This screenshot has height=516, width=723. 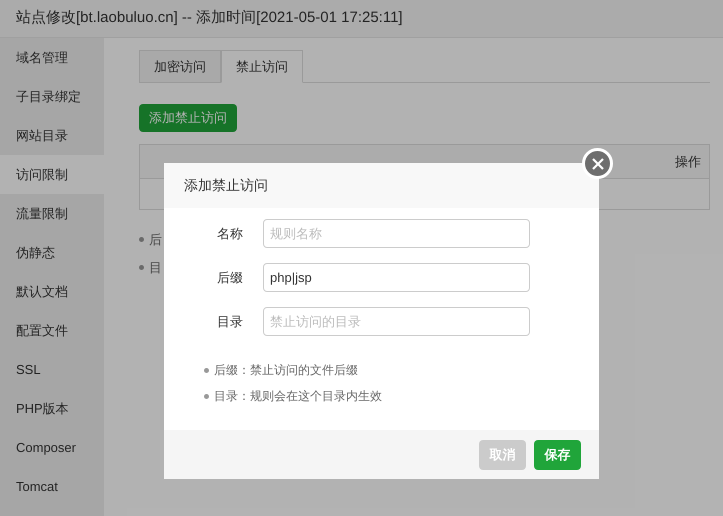 What do you see at coordinates (262, 66) in the screenshot?
I see `tab: 禁止访问` at bounding box center [262, 66].